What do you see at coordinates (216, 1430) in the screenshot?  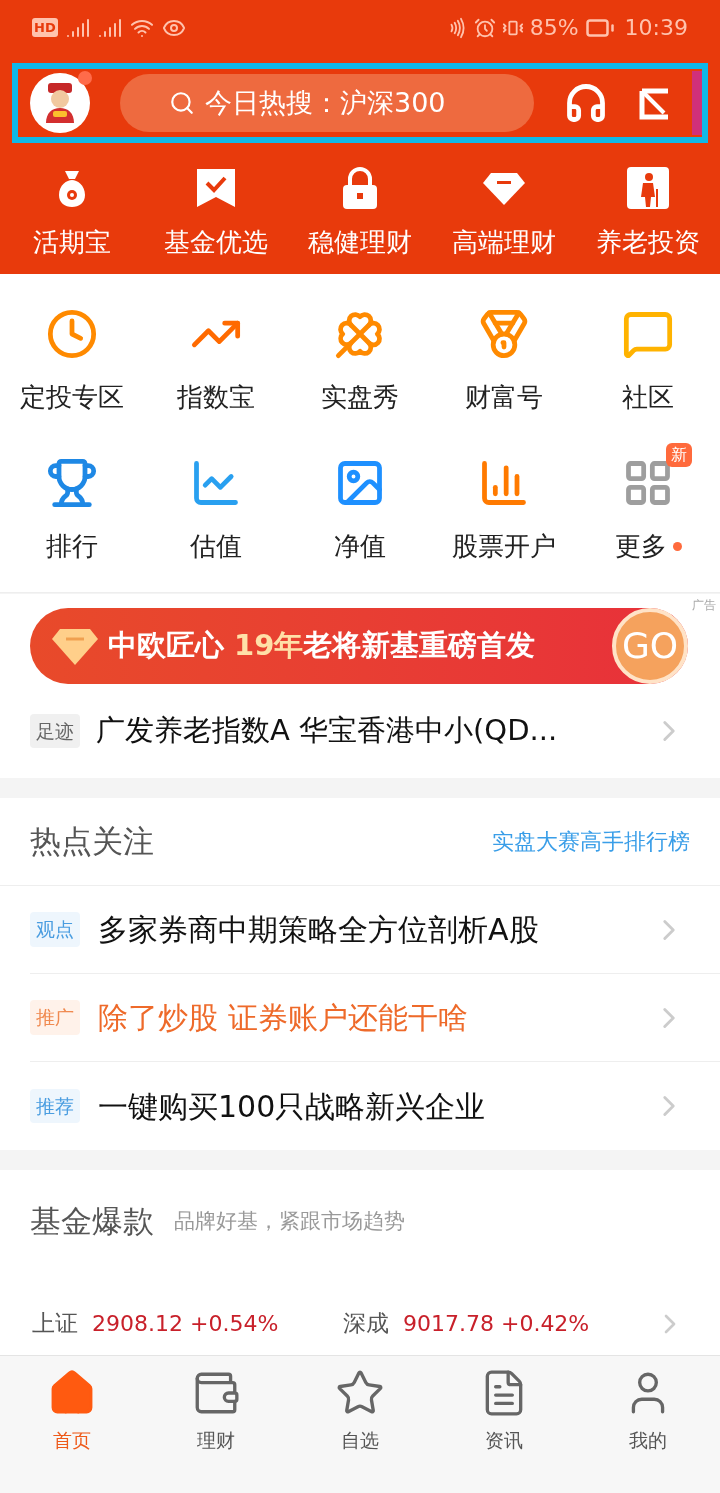 I see `tab: 理财` at bounding box center [216, 1430].